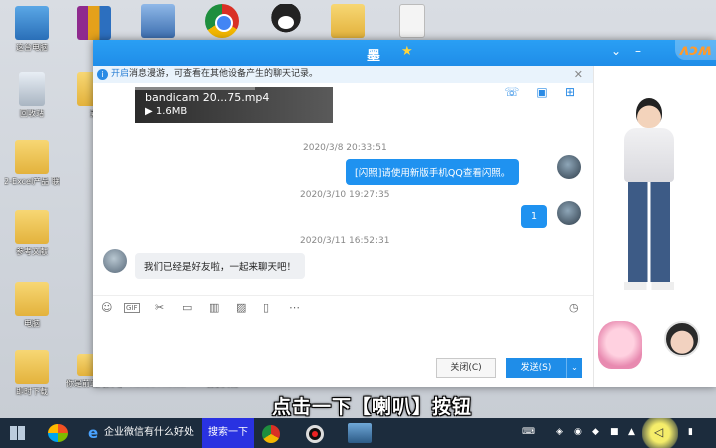 The image size is (716, 448). What do you see at coordinates (574, 368) in the screenshot?
I see `send-options-chevron-icon: ⌄` at bounding box center [574, 368].